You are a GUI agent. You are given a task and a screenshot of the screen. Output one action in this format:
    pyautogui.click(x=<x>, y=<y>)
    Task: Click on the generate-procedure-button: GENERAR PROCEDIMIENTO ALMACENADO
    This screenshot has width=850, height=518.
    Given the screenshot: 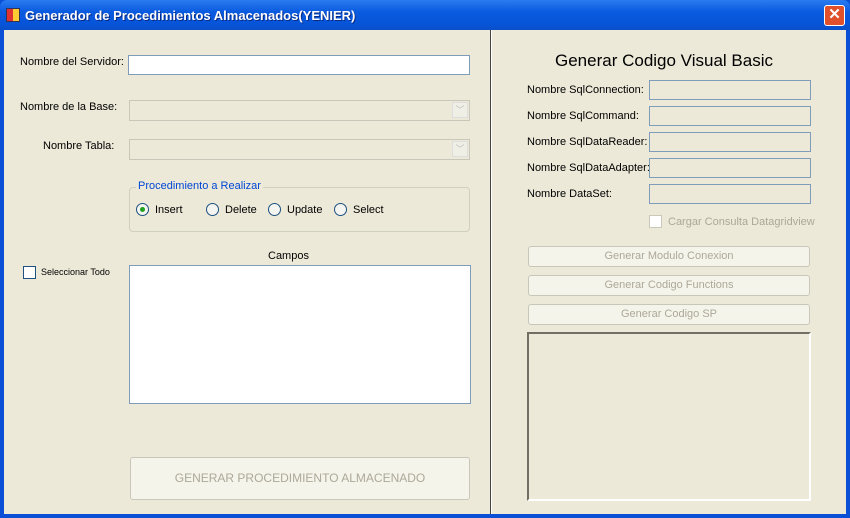 What is the action you would take?
    pyautogui.click(x=300, y=478)
    